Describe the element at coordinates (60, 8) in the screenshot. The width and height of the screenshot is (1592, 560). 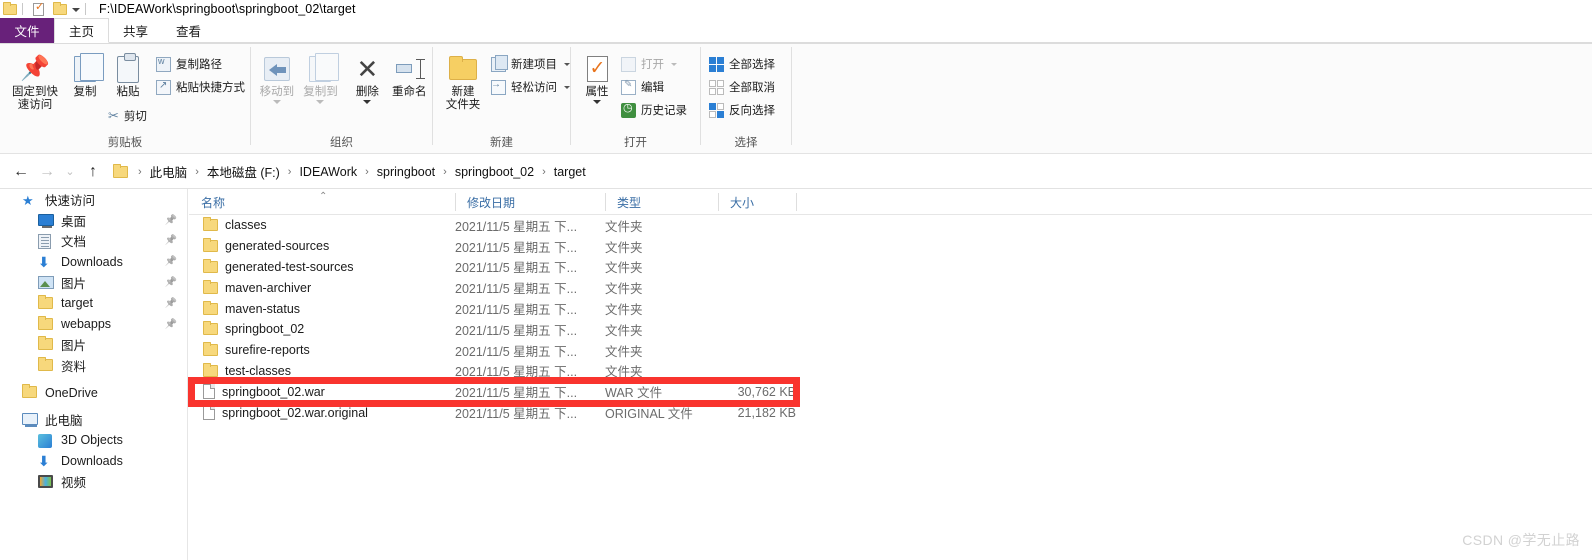
I see `new-folder-icon` at that location.